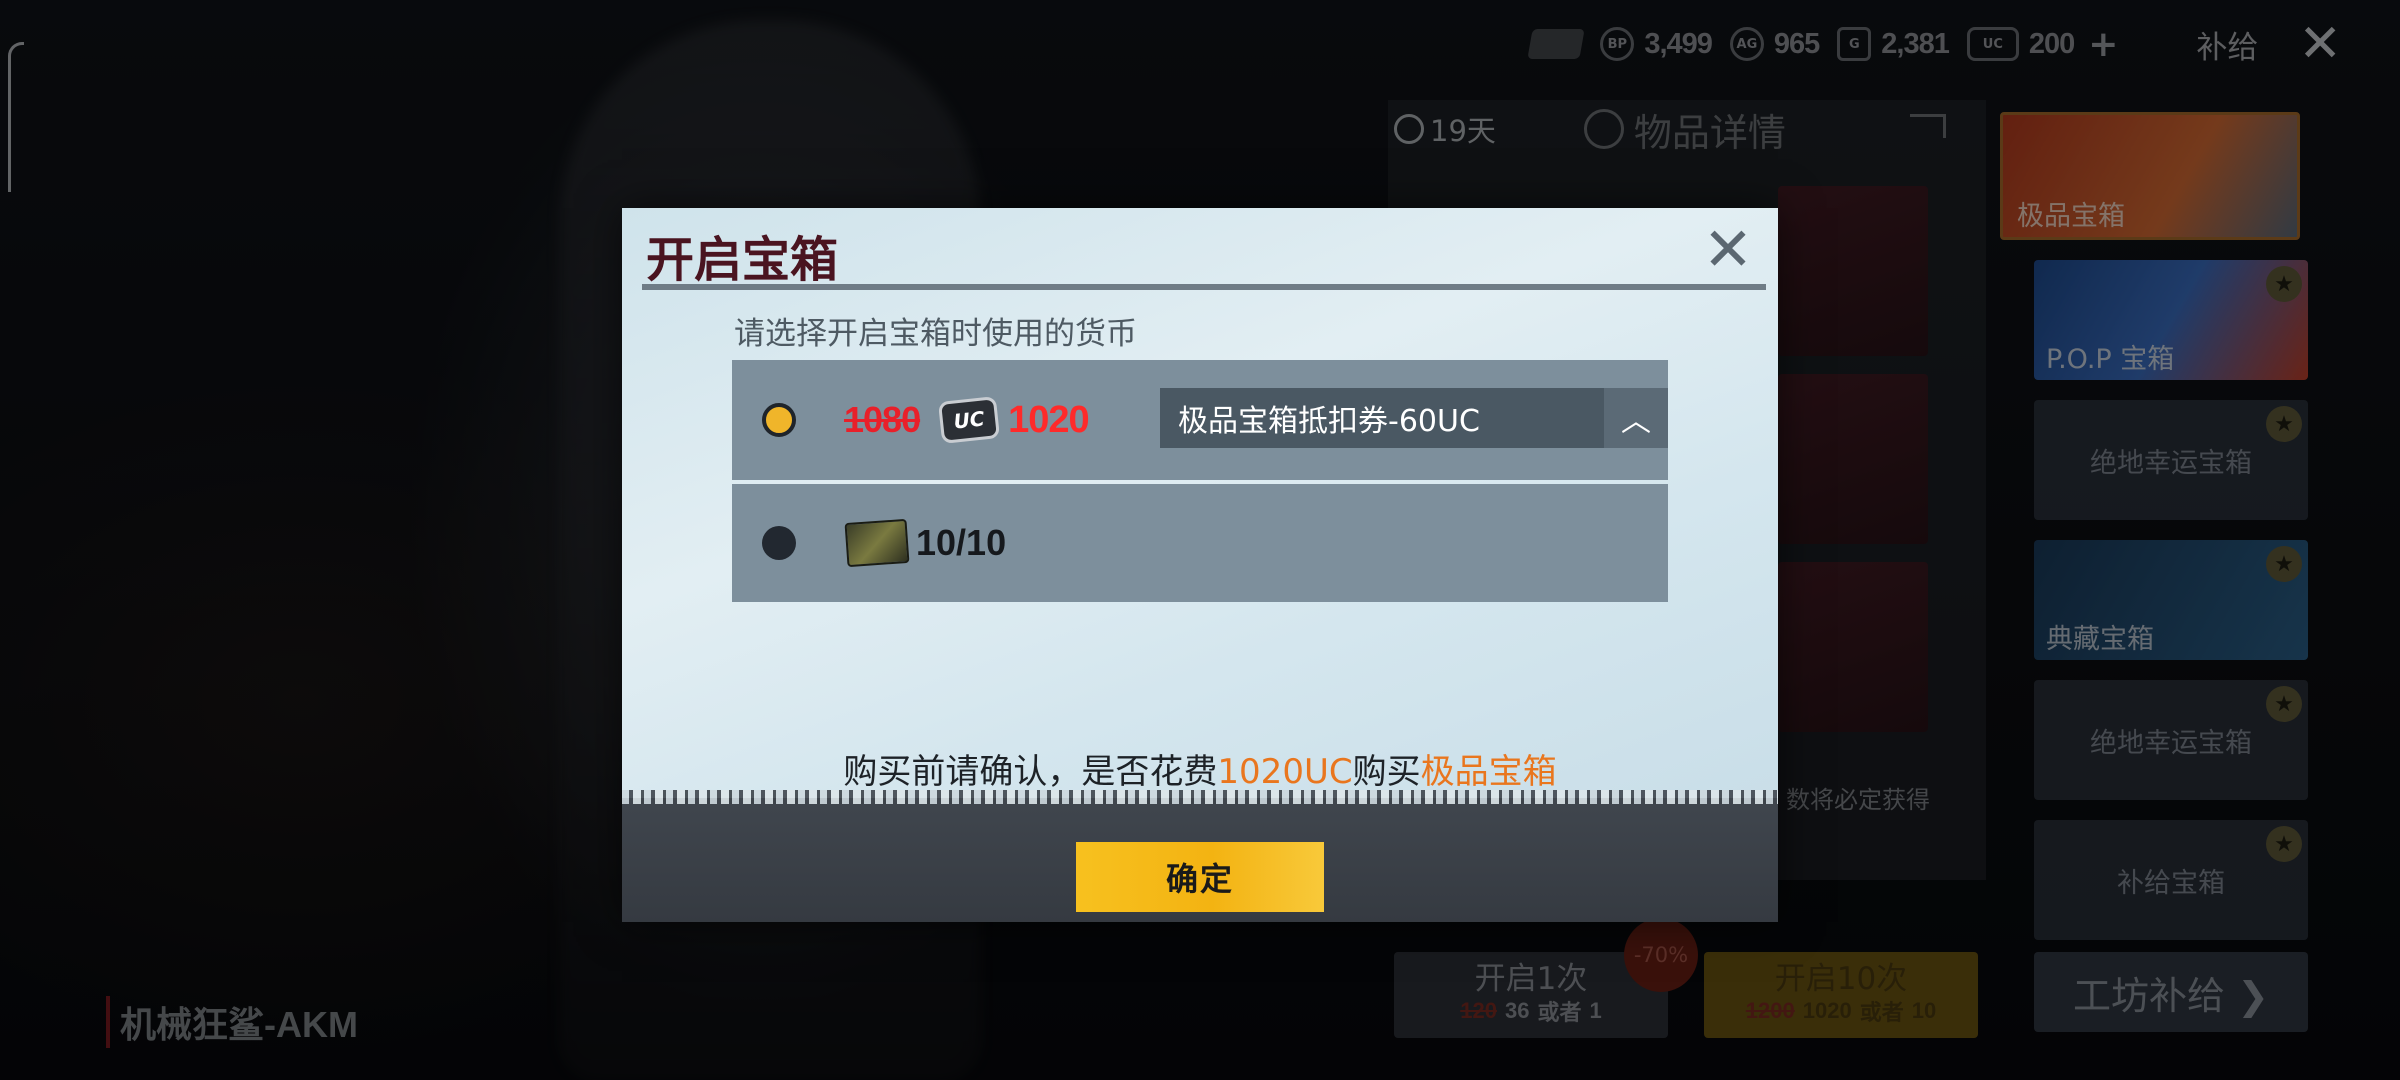 Image resolution: width=2400 pixels, height=1080 pixels. What do you see at coordinates (1488, 772) in the screenshot?
I see `confirm-item: 极品宝箱` at bounding box center [1488, 772].